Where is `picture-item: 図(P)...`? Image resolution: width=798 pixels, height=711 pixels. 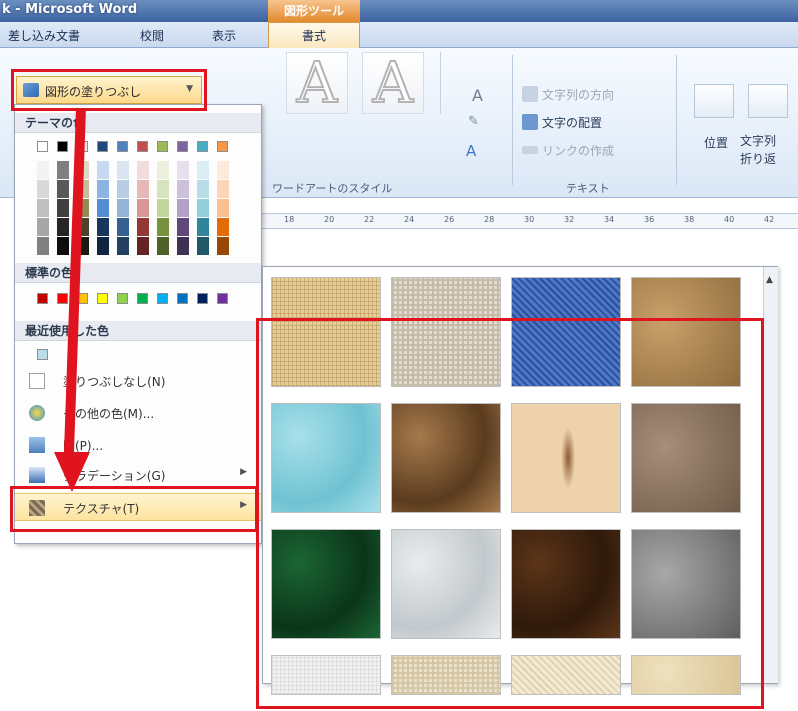
picture-item: 図(P)... is located at coordinates (138, 445).